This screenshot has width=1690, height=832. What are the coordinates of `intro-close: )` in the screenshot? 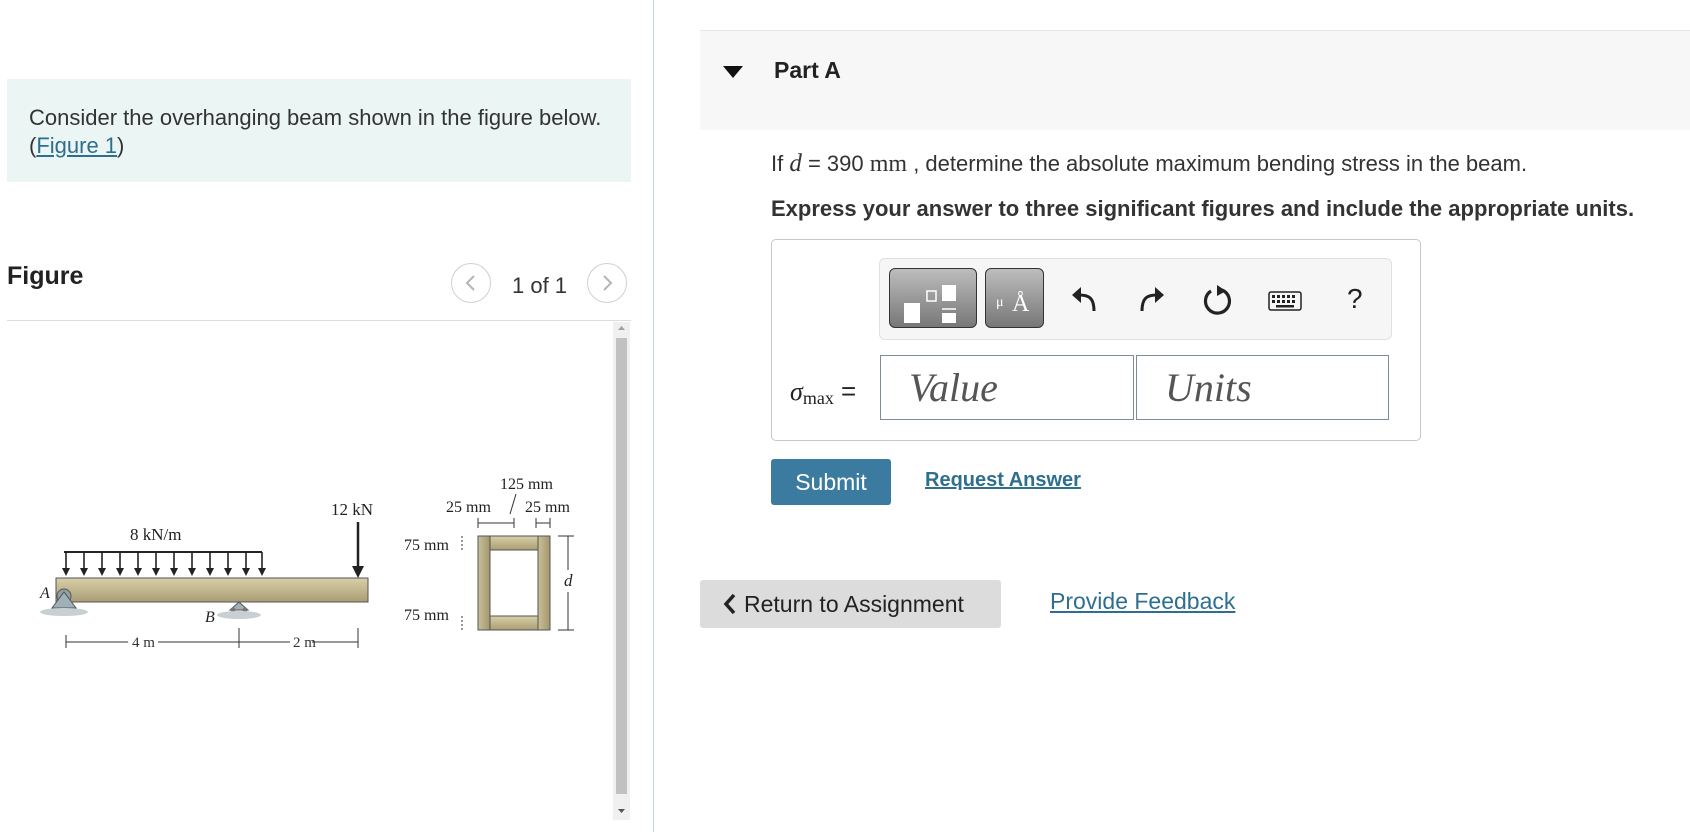 It's located at (121, 145).